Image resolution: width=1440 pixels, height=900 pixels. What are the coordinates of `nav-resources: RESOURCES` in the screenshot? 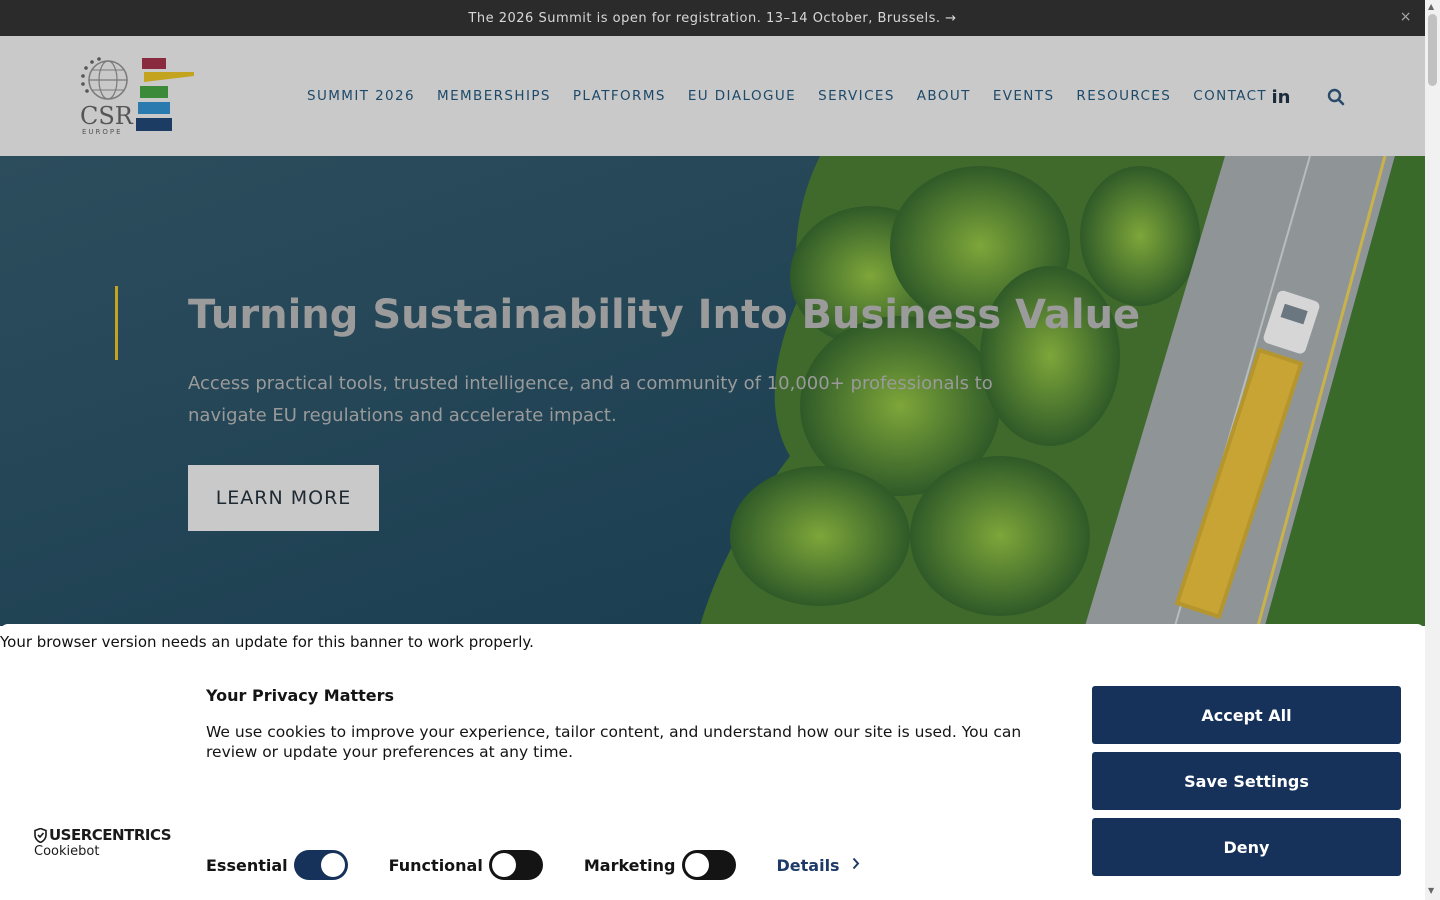 It's located at (1120, 96).